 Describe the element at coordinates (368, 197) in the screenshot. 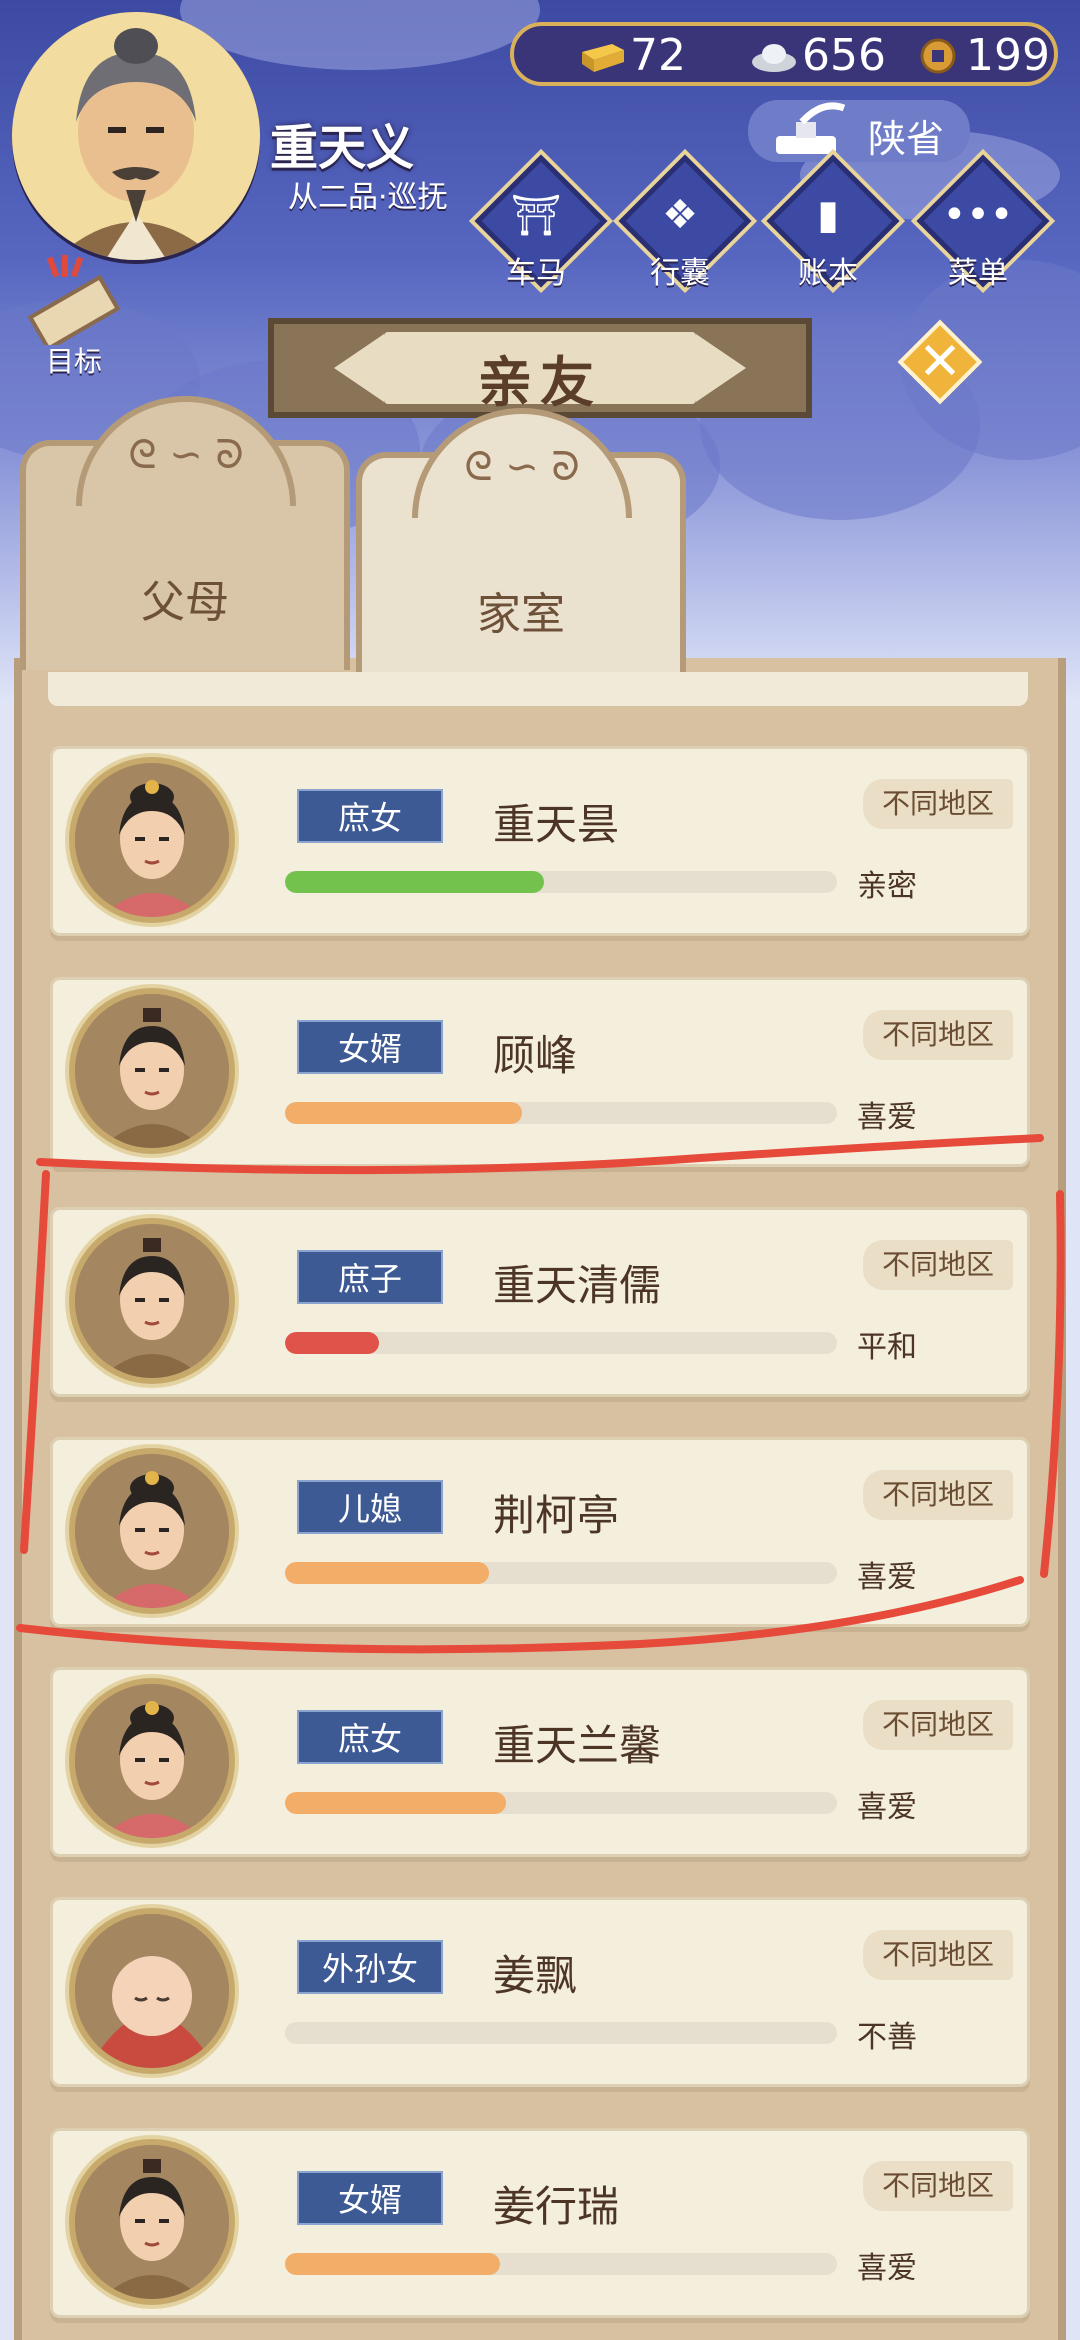

I see `character-title: 从二品·巡抚` at that location.